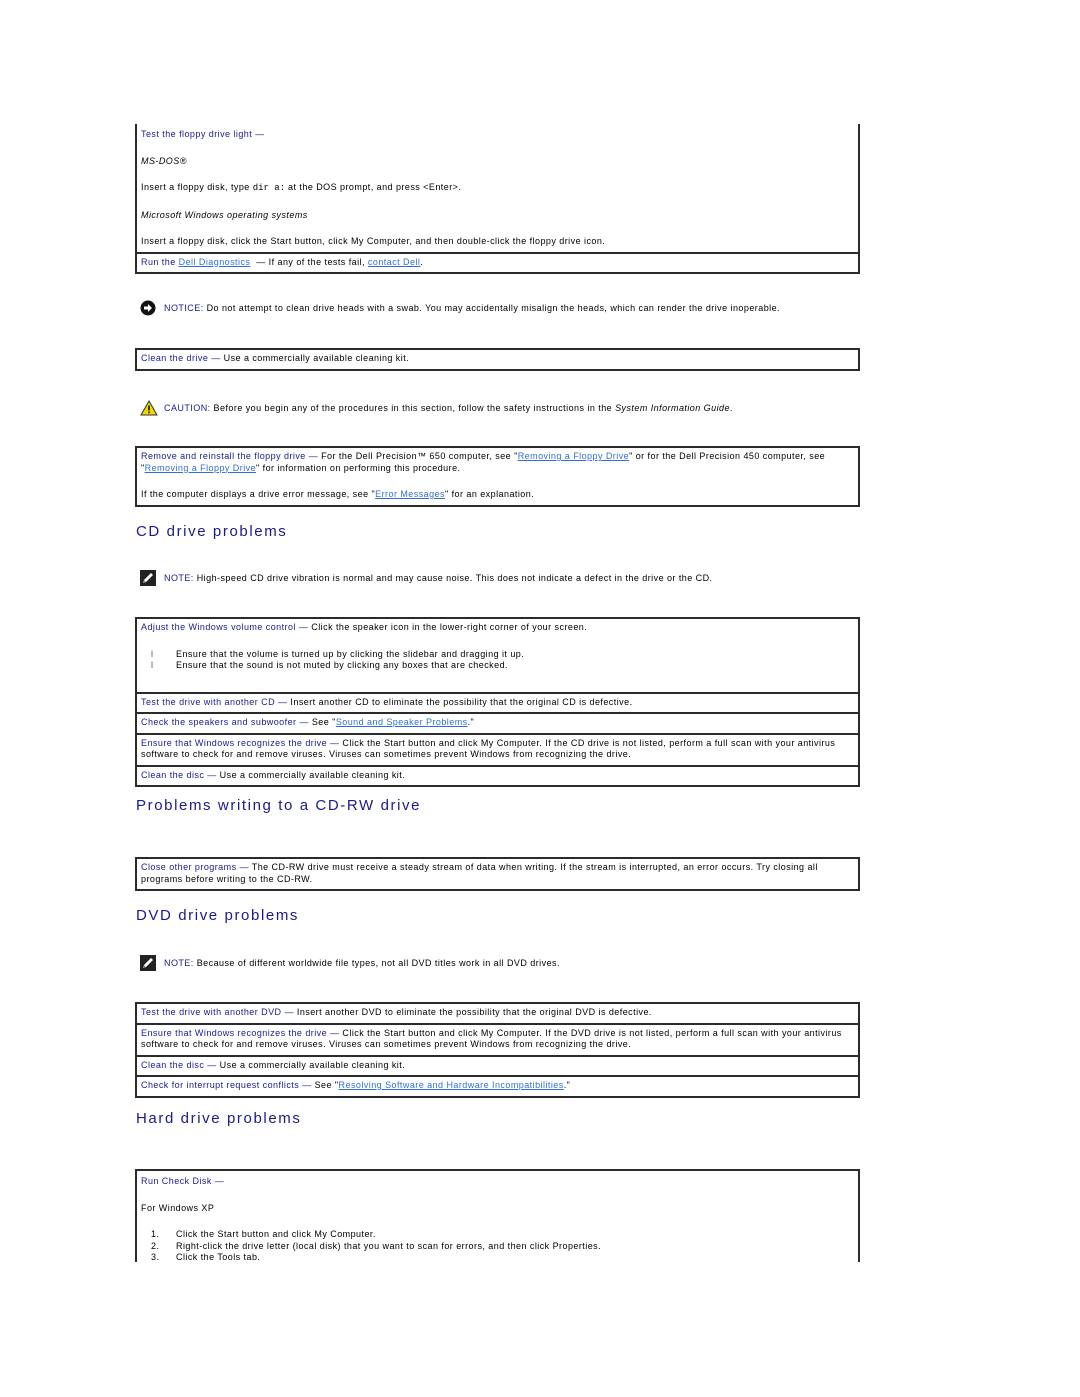 This screenshot has height=1397, width=1080. I want to click on step-text: Click the Tools tab., so click(218, 1257).